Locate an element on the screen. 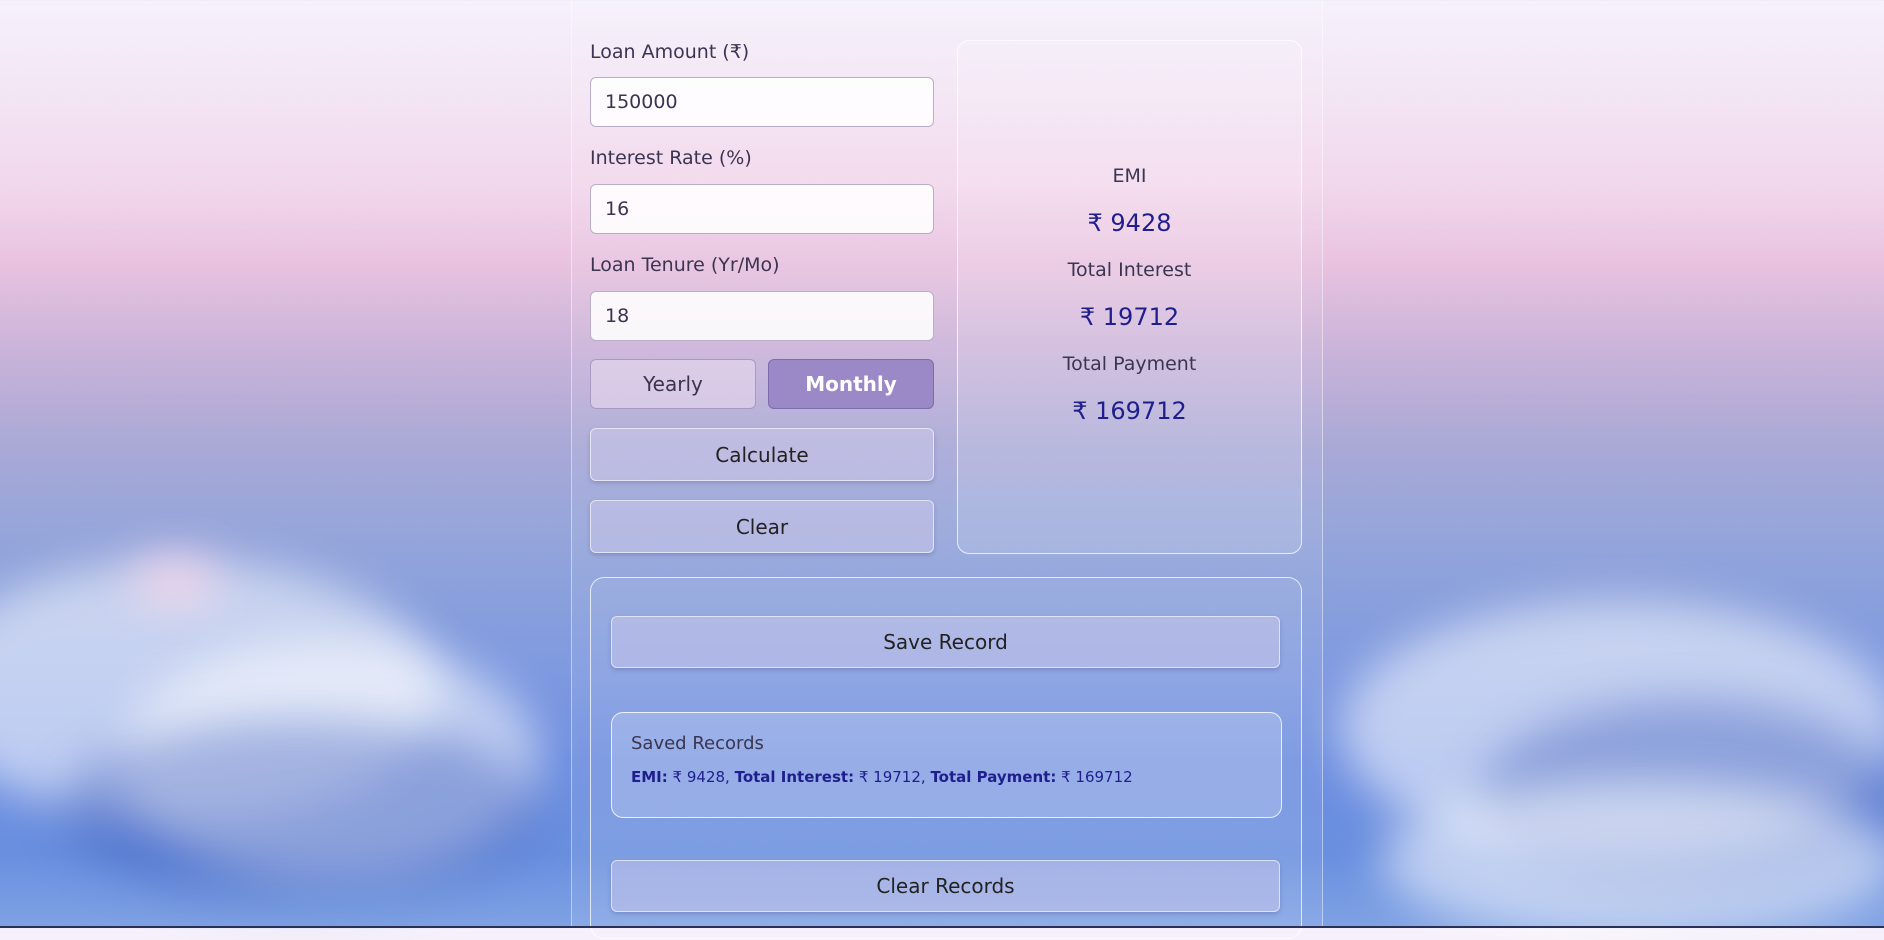 This screenshot has height=940, width=1884. total-interest-label: Total Interest is located at coordinates (1129, 270).